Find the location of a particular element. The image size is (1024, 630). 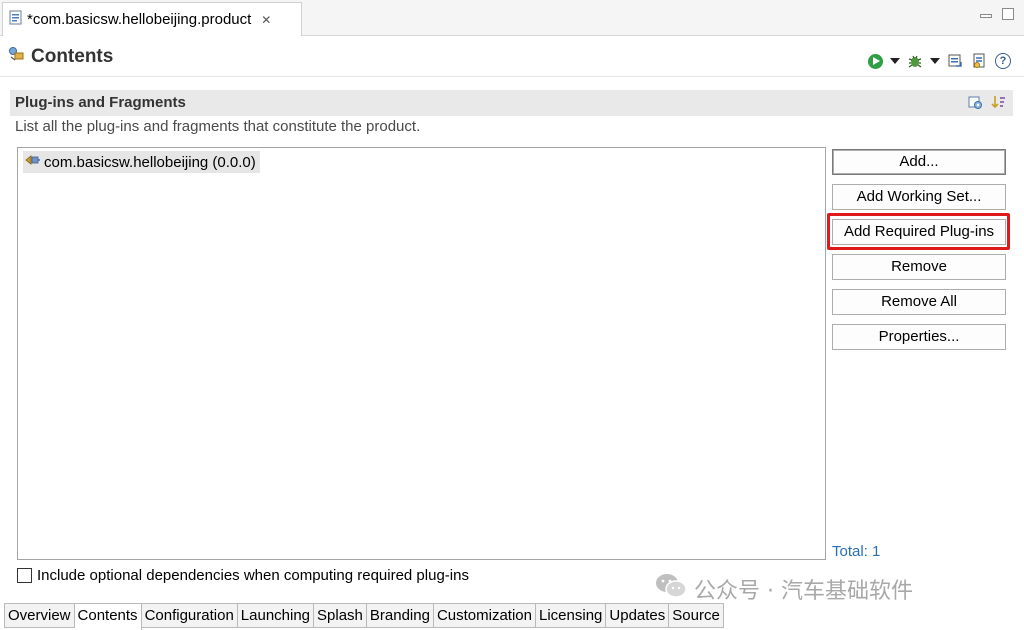

maximize-icon is located at coordinates (1008, 14).